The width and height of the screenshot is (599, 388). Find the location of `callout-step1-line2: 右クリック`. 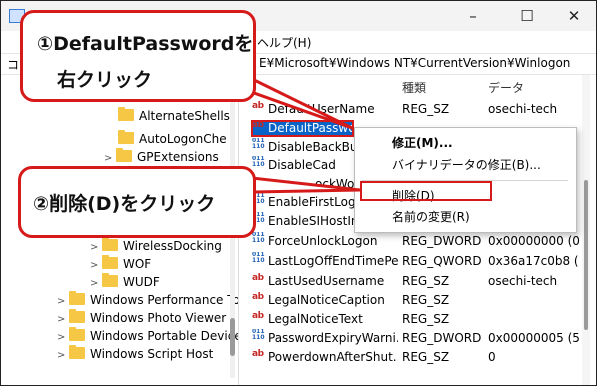

callout-step1-line2: 右クリック is located at coordinates (105, 80).